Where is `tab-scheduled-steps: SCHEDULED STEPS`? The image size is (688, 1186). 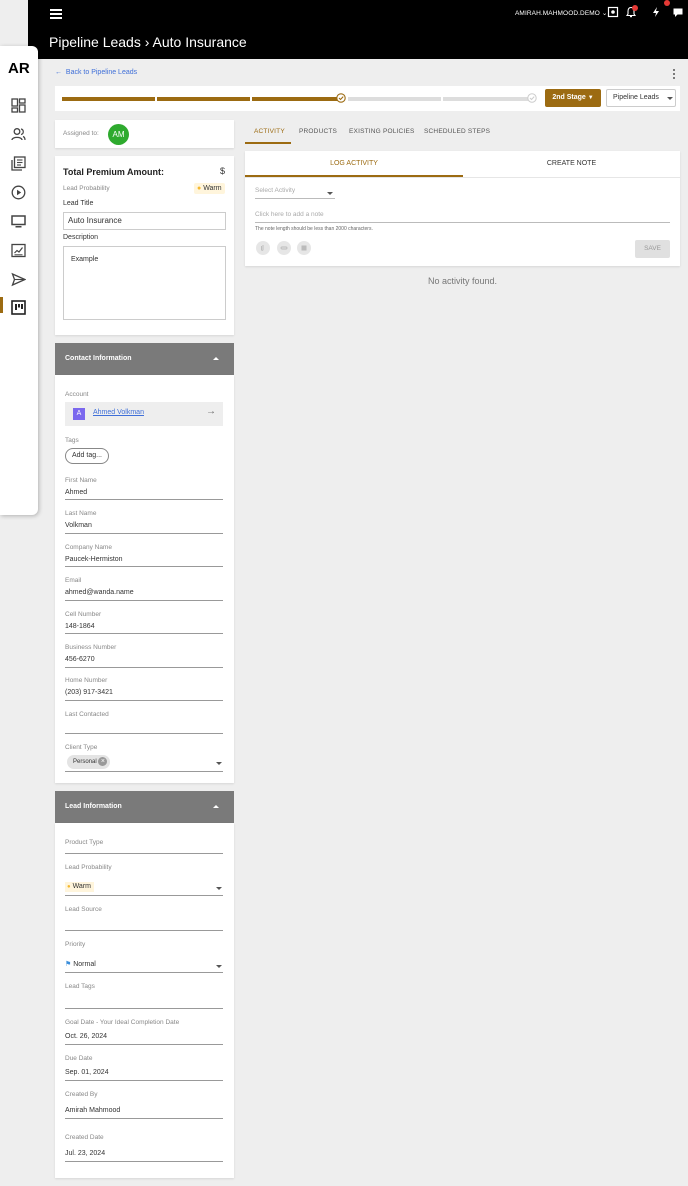 tab-scheduled-steps: SCHEDULED STEPS is located at coordinates (457, 131).